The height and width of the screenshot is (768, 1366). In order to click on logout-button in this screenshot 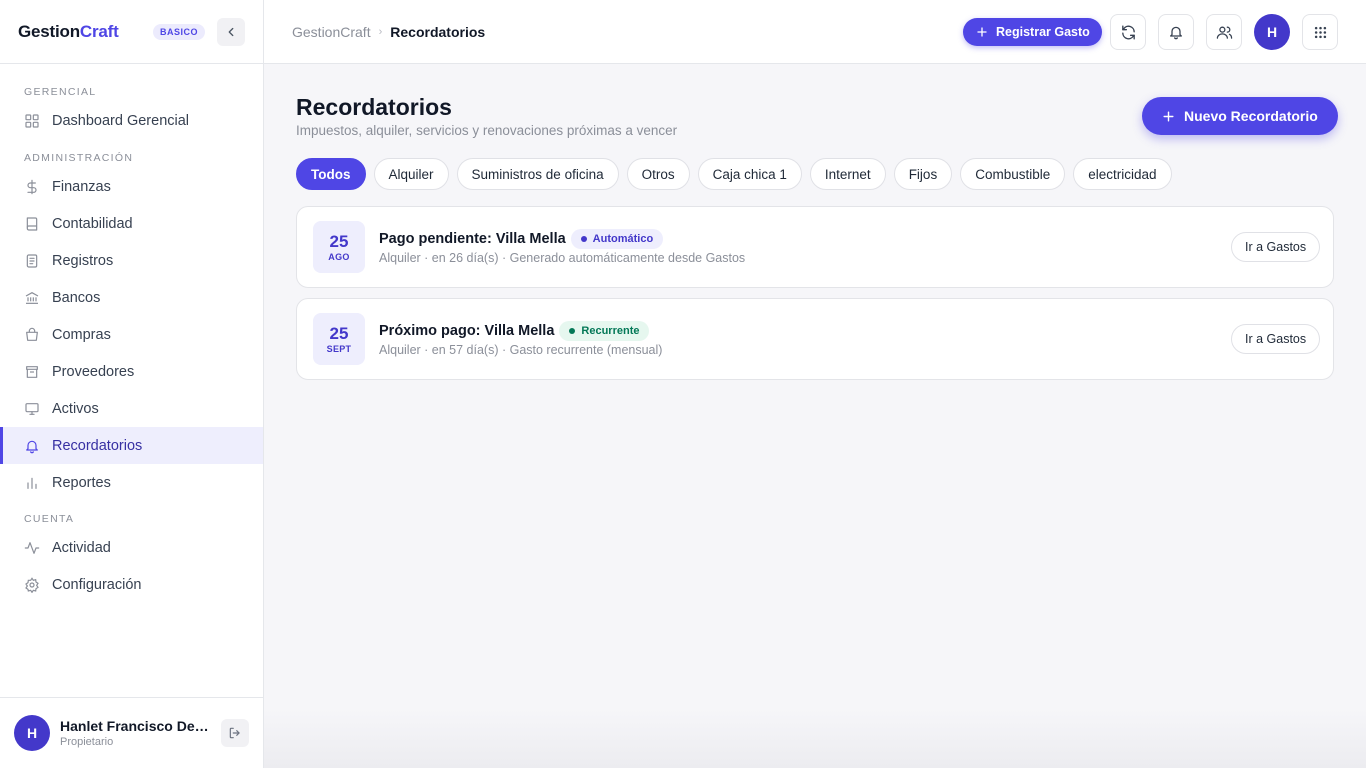, I will do `click(235, 733)`.